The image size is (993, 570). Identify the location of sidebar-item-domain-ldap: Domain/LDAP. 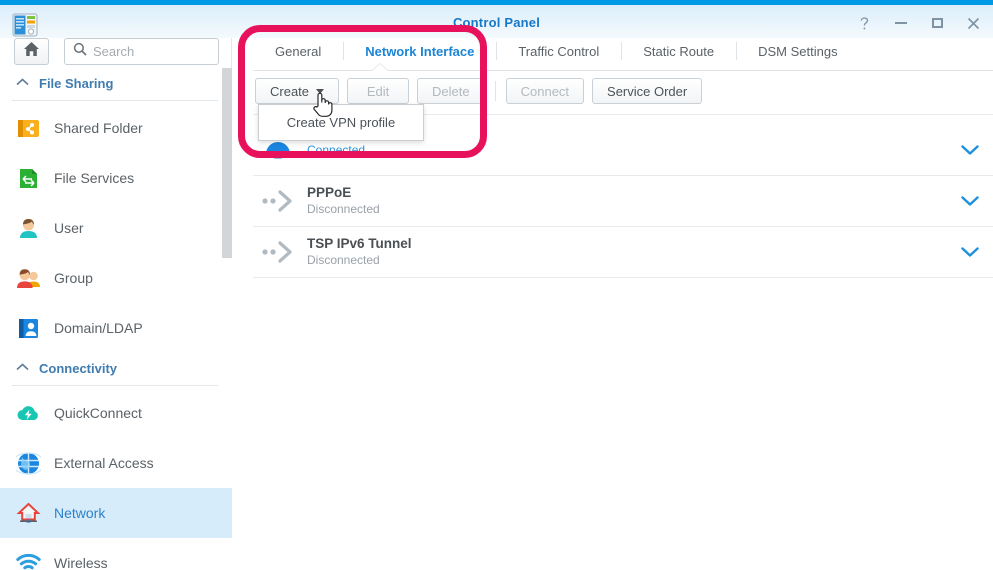
(116, 328).